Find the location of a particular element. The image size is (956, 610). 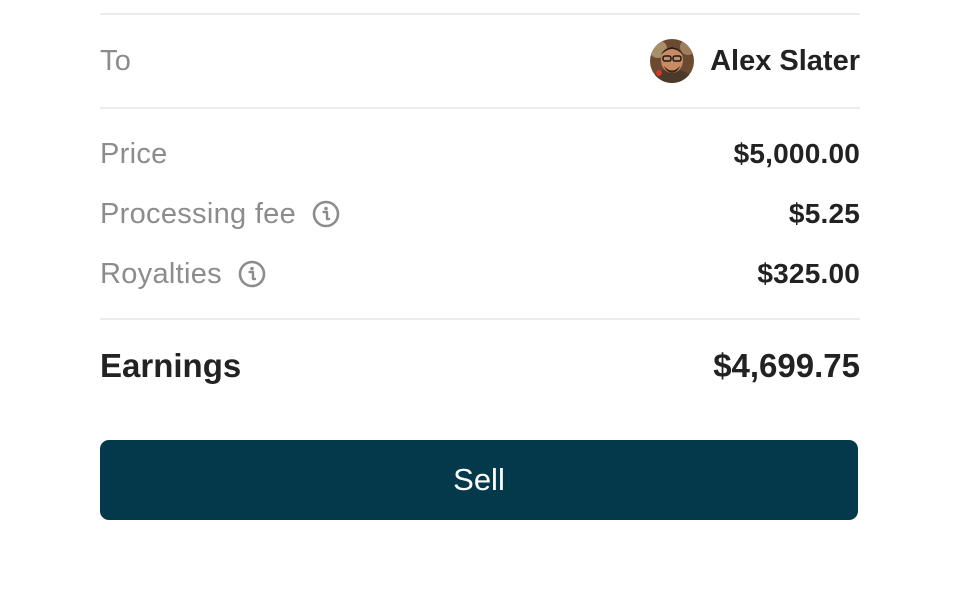

processing-fee-row: Processing fee $5.25 is located at coordinates (480, 214).